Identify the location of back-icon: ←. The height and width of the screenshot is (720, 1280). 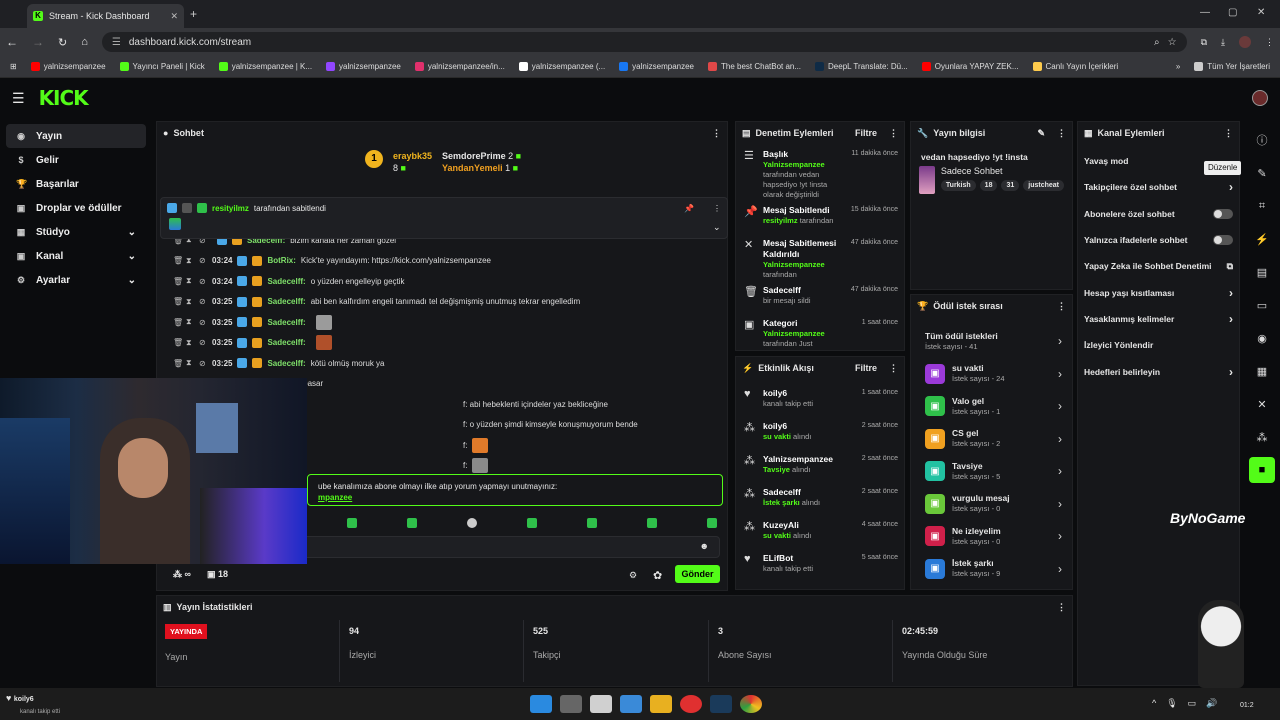
(12, 42).